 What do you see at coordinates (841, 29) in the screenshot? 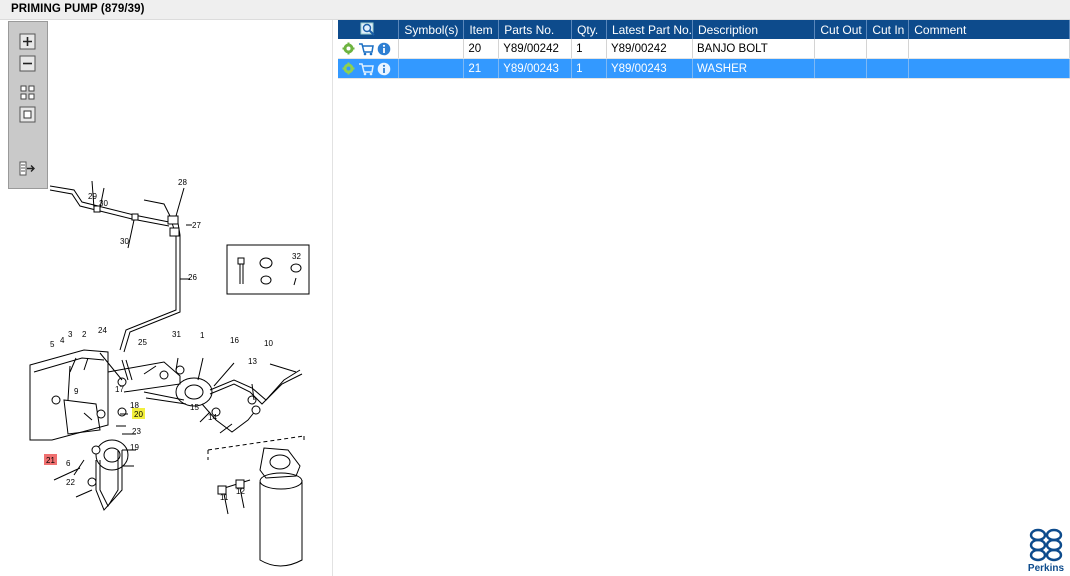
I see `col-cut-out: Cut Out` at bounding box center [841, 29].